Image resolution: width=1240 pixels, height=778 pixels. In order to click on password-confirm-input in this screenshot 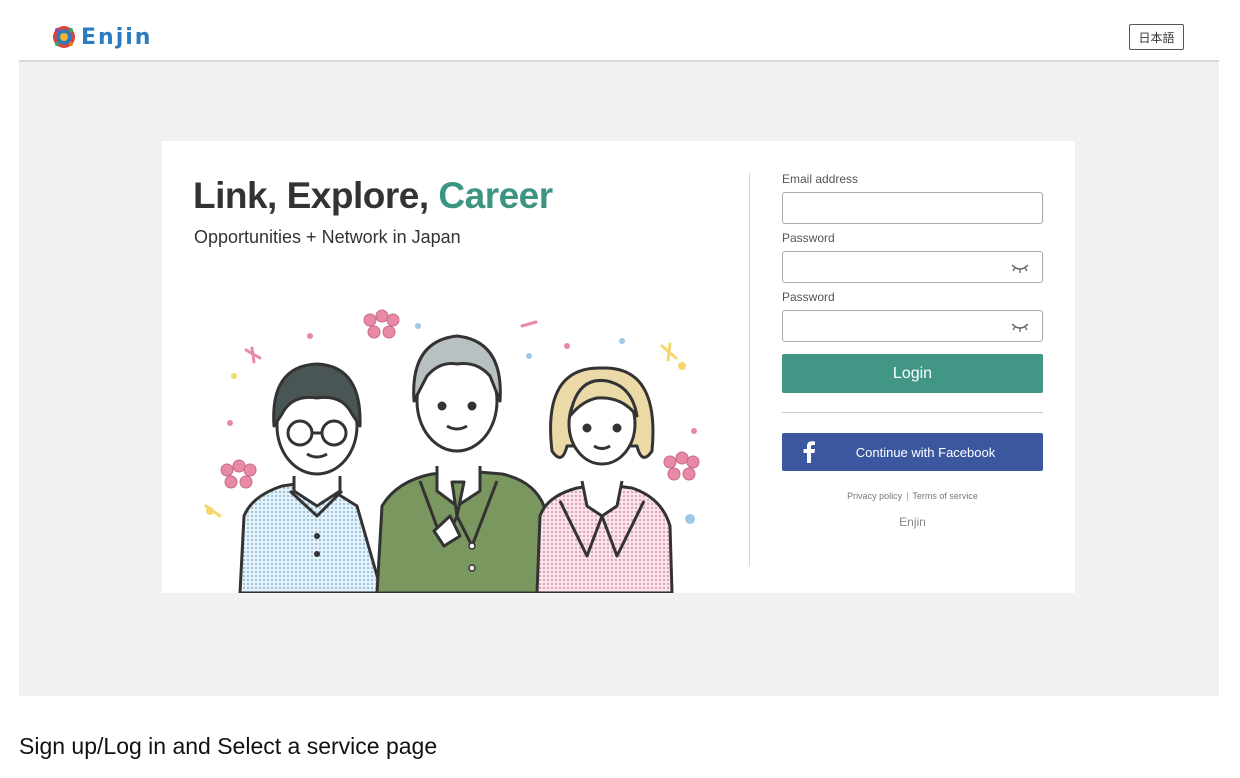, I will do `click(912, 326)`.